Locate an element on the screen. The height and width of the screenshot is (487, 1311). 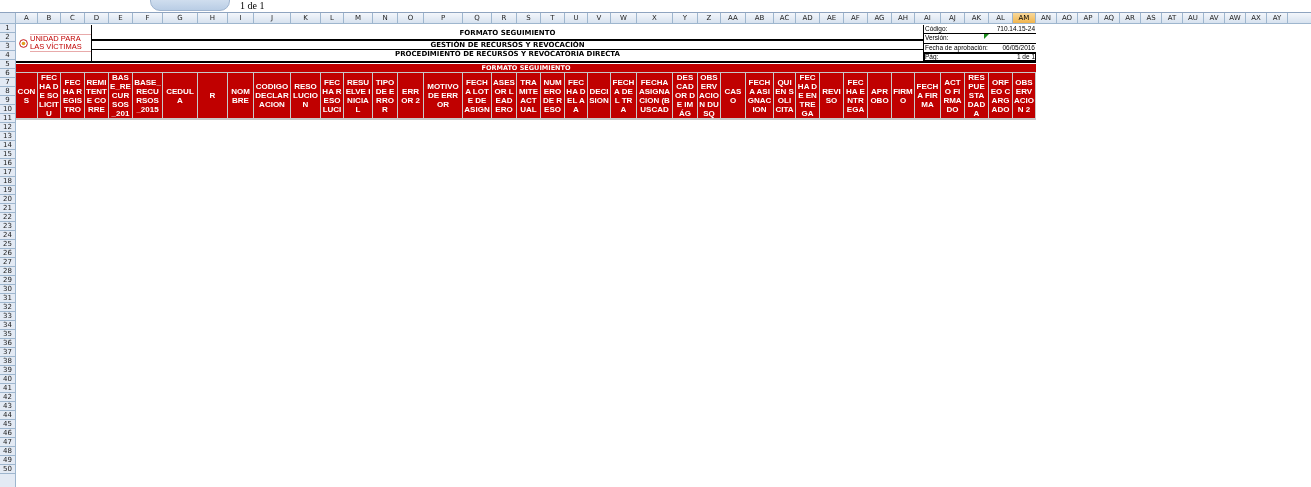
column-heading: OBSERVACION DUSQ is located at coordinates (709, 95).